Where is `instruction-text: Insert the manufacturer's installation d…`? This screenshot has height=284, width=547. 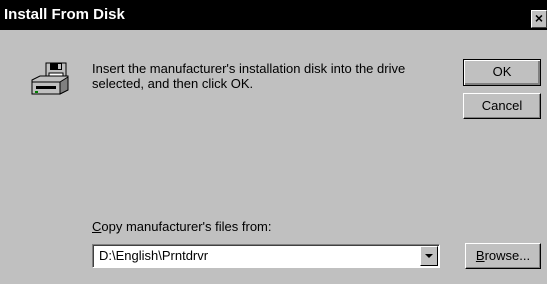 instruction-text: Insert the manufacturer's installation d… is located at coordinates (249, 76).